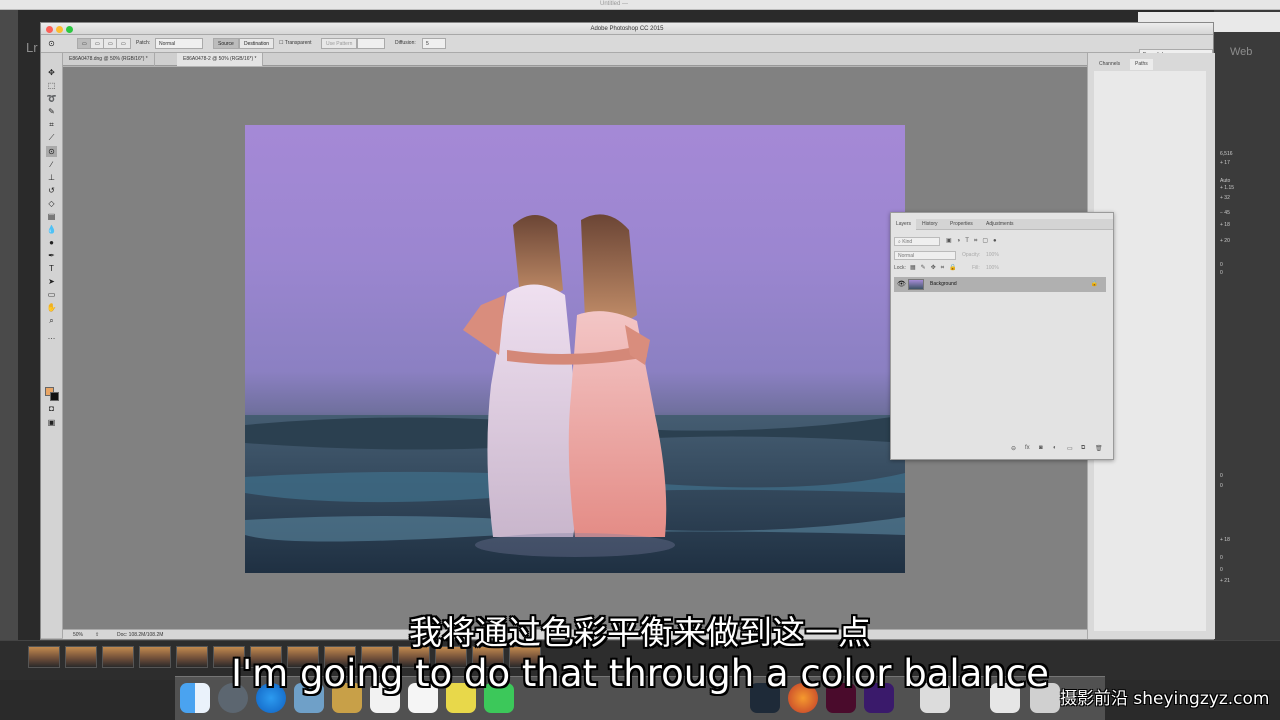 This screenshot has width=1280, height=720. What do you see at coordinates (614, 4) in the screenshot?
I see `background-window-title: Untitled —` at bounding box center [614, 4].